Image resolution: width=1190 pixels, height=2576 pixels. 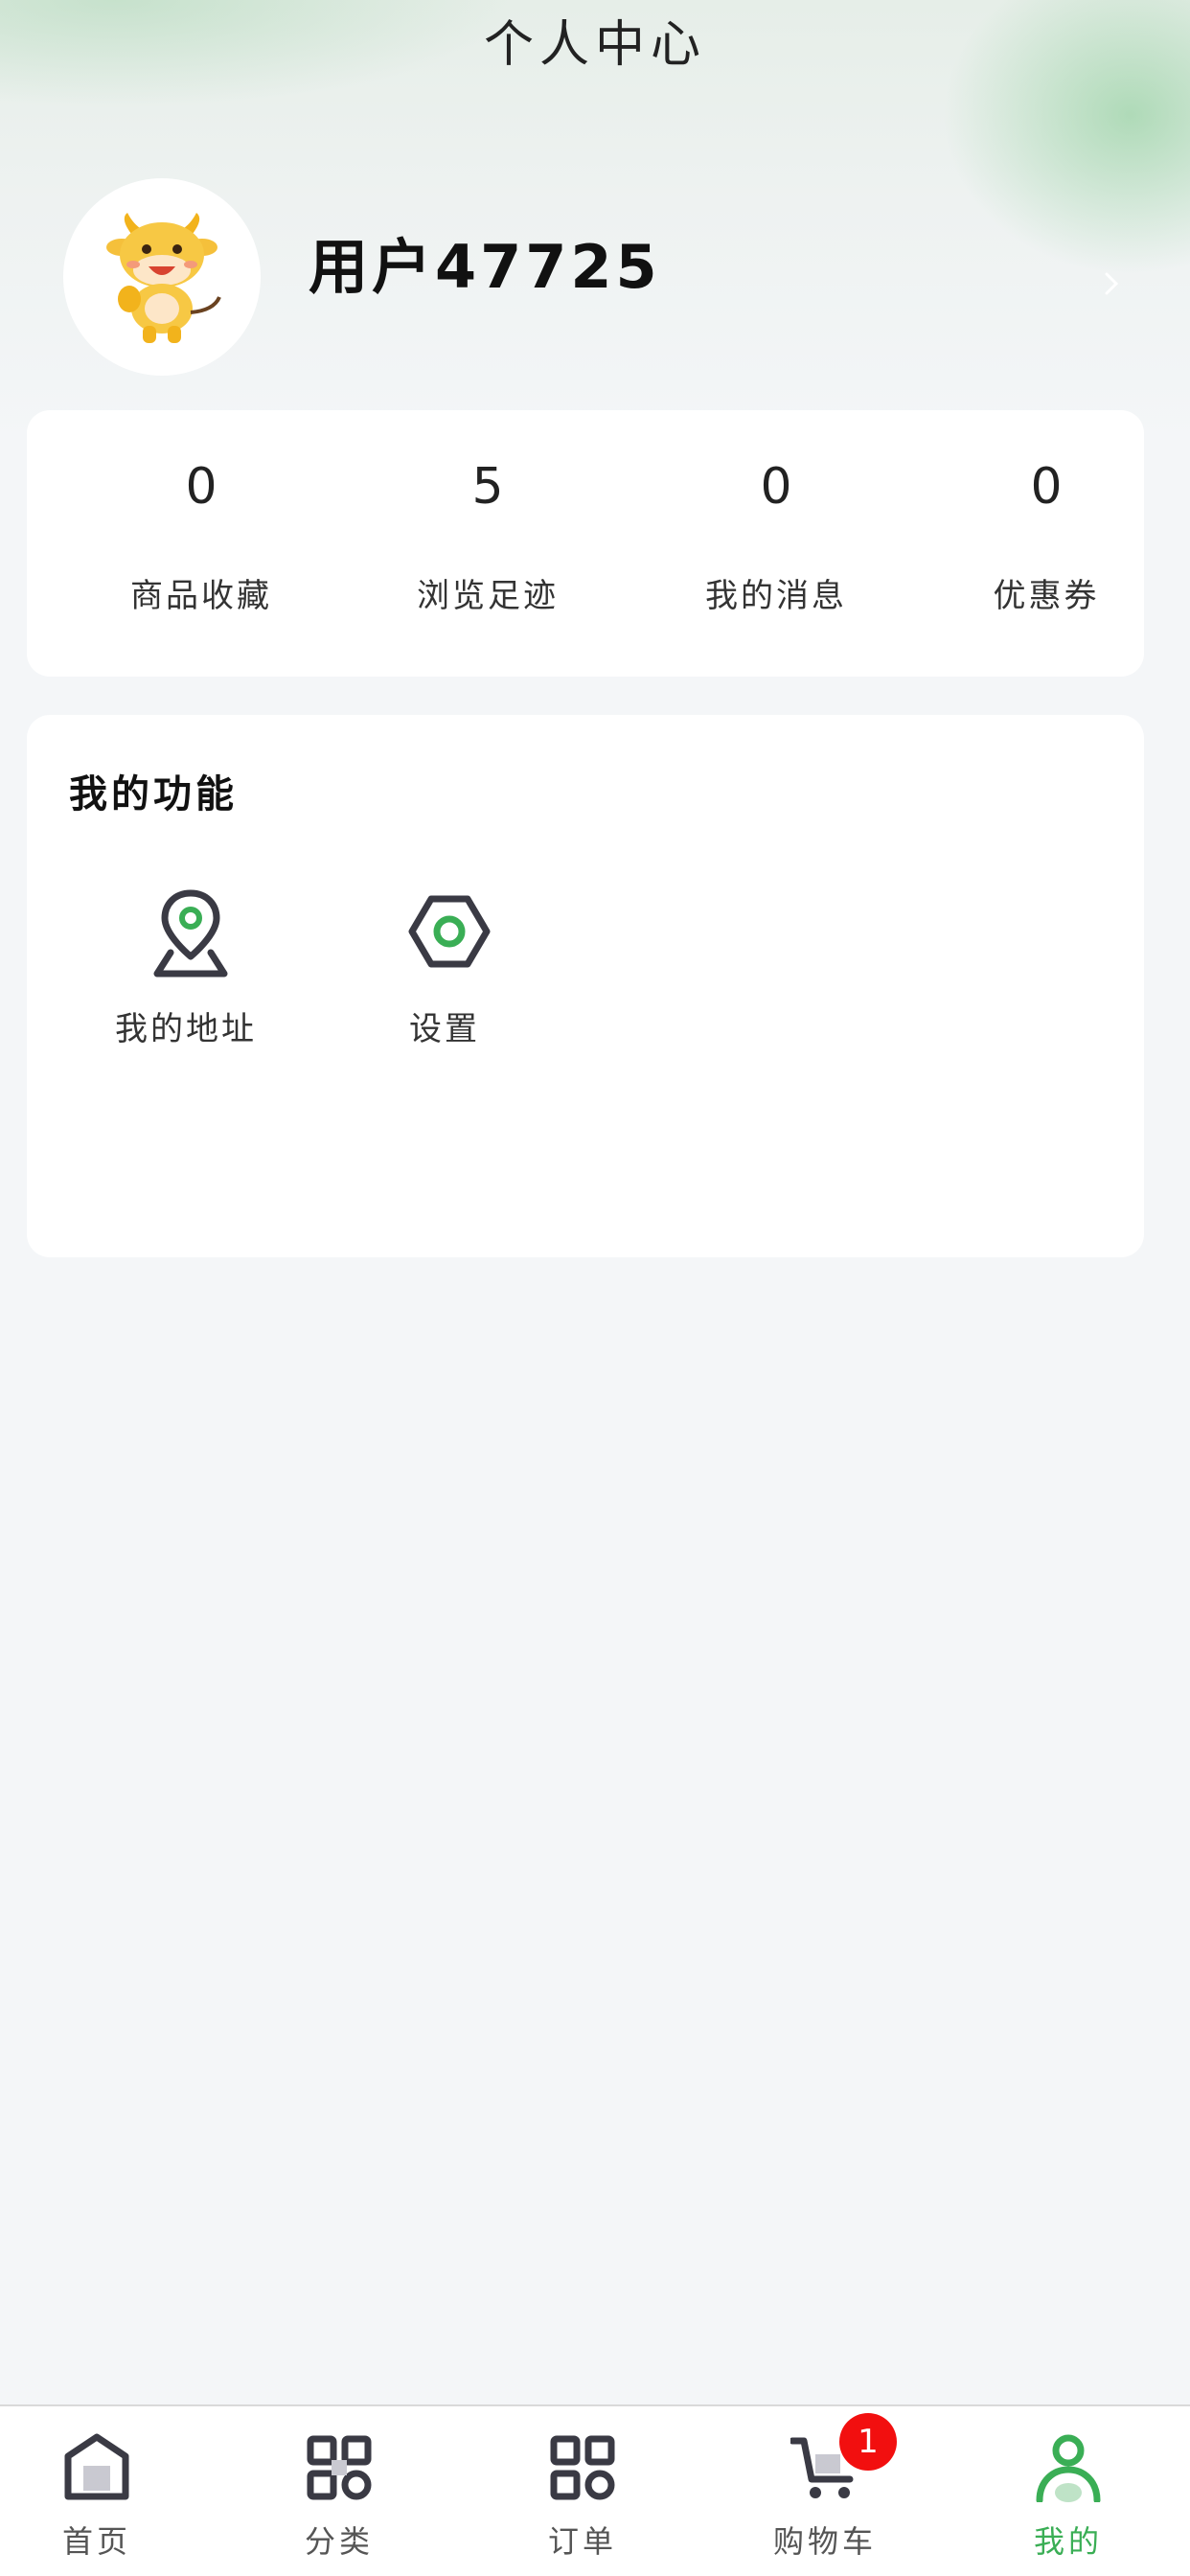 I want to click on tab-label: 我的, so click(x=1068, y=2541).